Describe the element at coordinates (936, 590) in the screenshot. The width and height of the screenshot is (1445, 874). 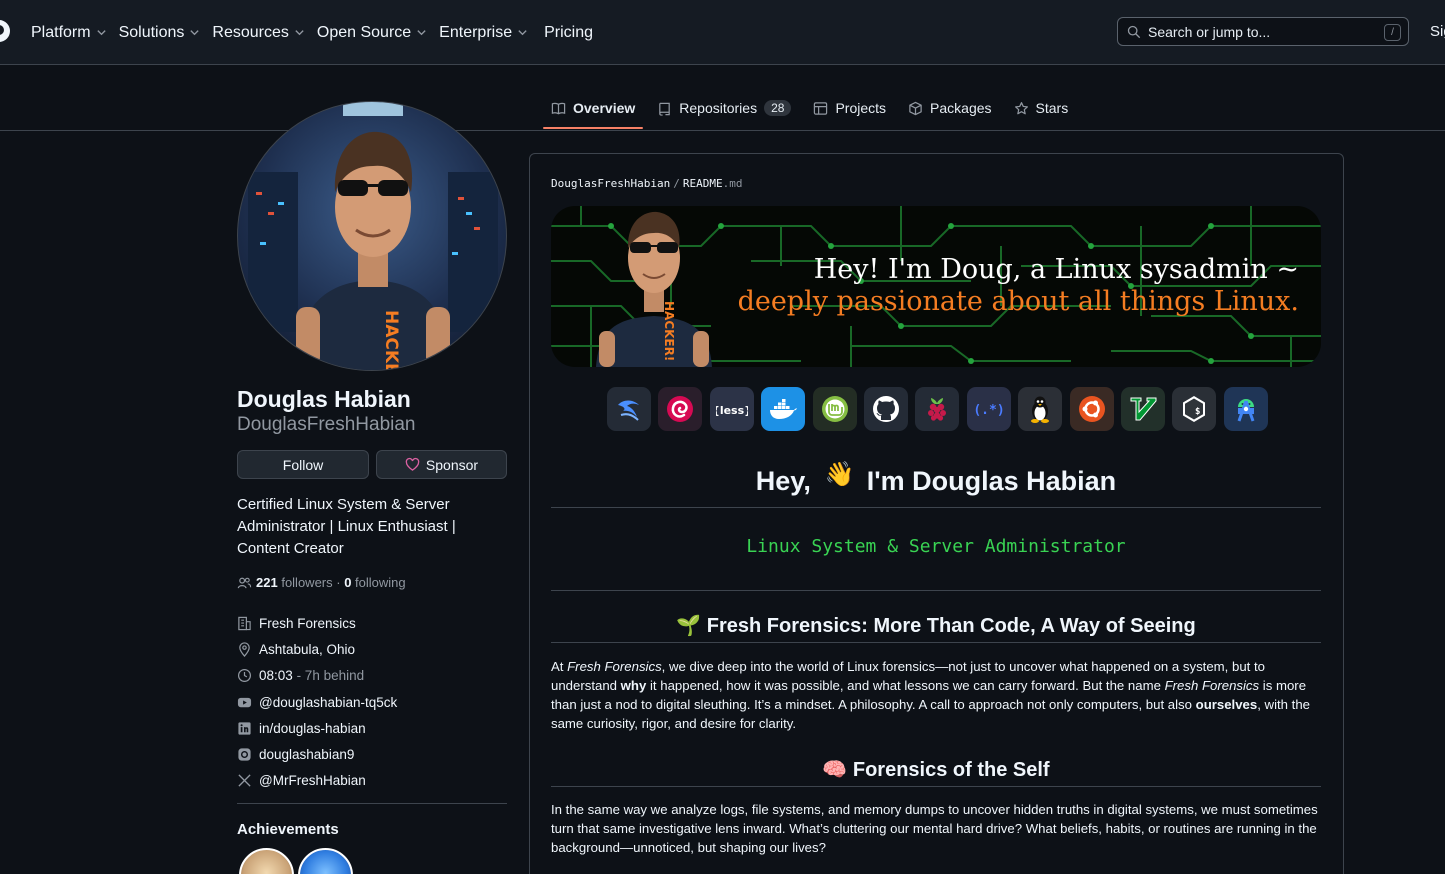
I see `section-divider` at that location.